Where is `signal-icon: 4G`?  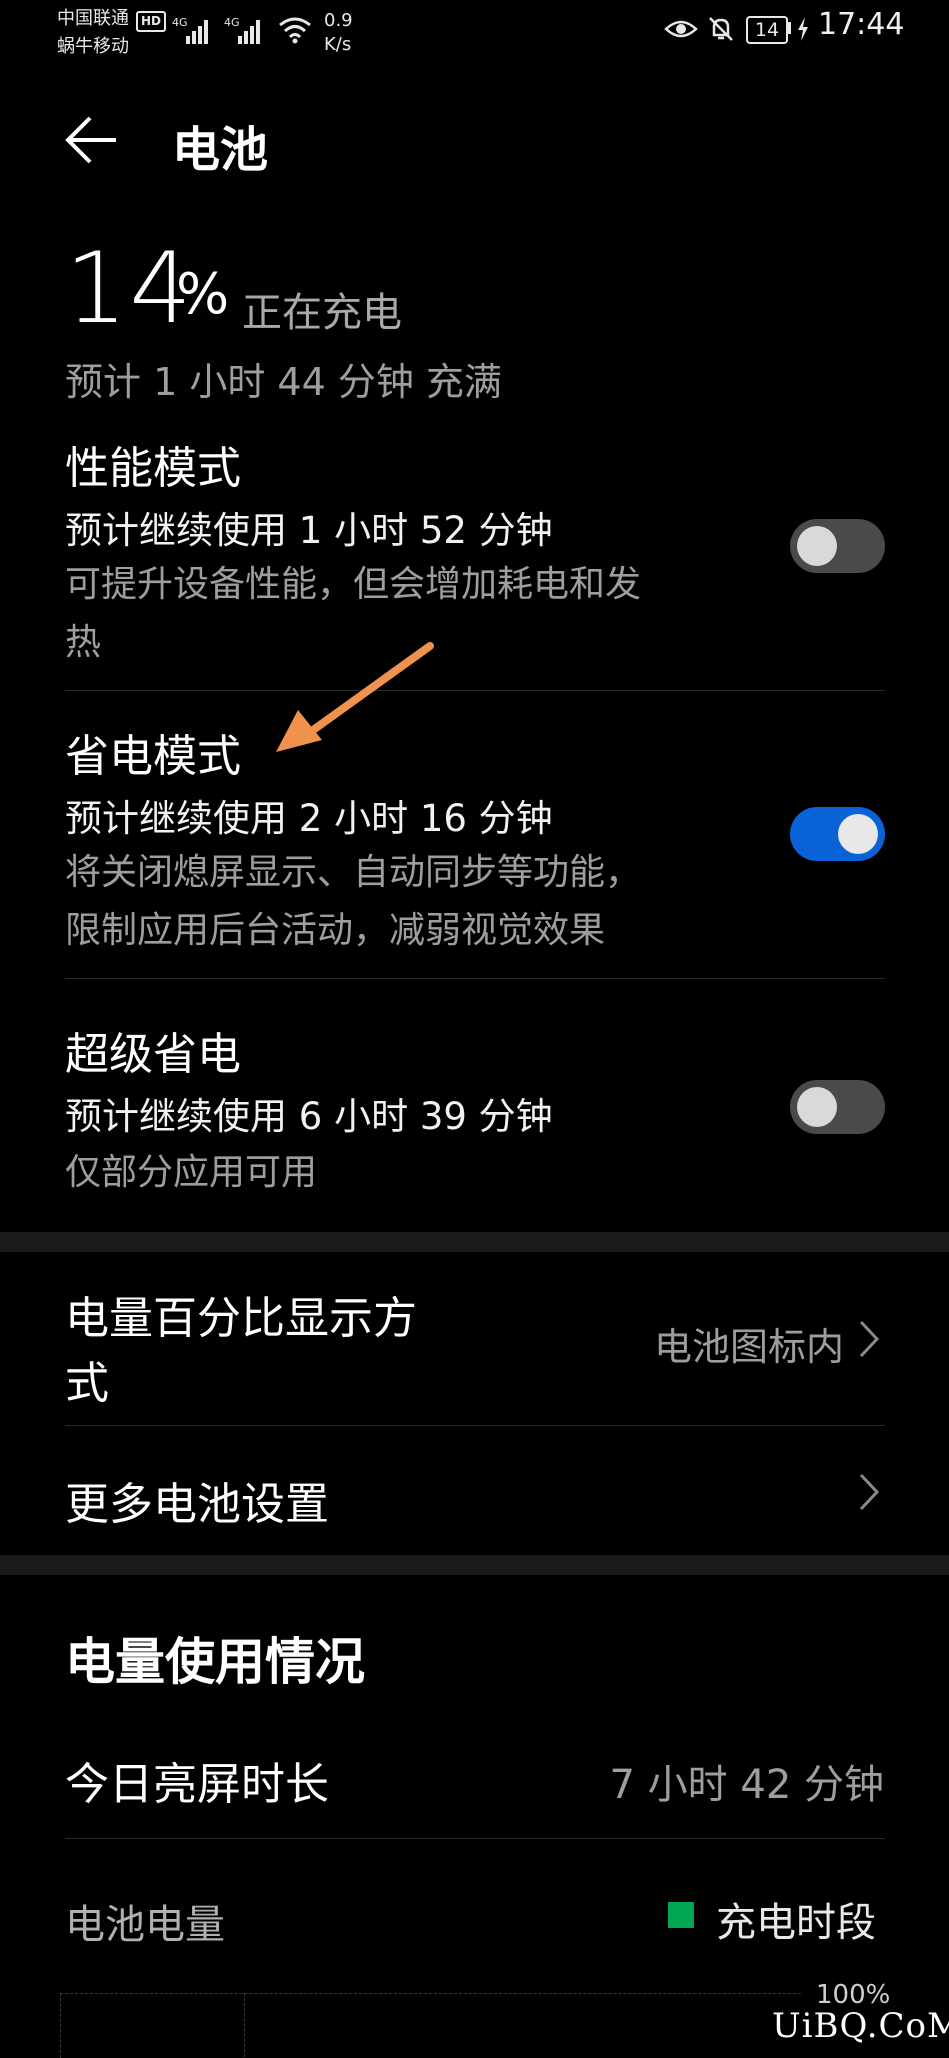 signal-icon: 4G is located at coordinates (194, 32).